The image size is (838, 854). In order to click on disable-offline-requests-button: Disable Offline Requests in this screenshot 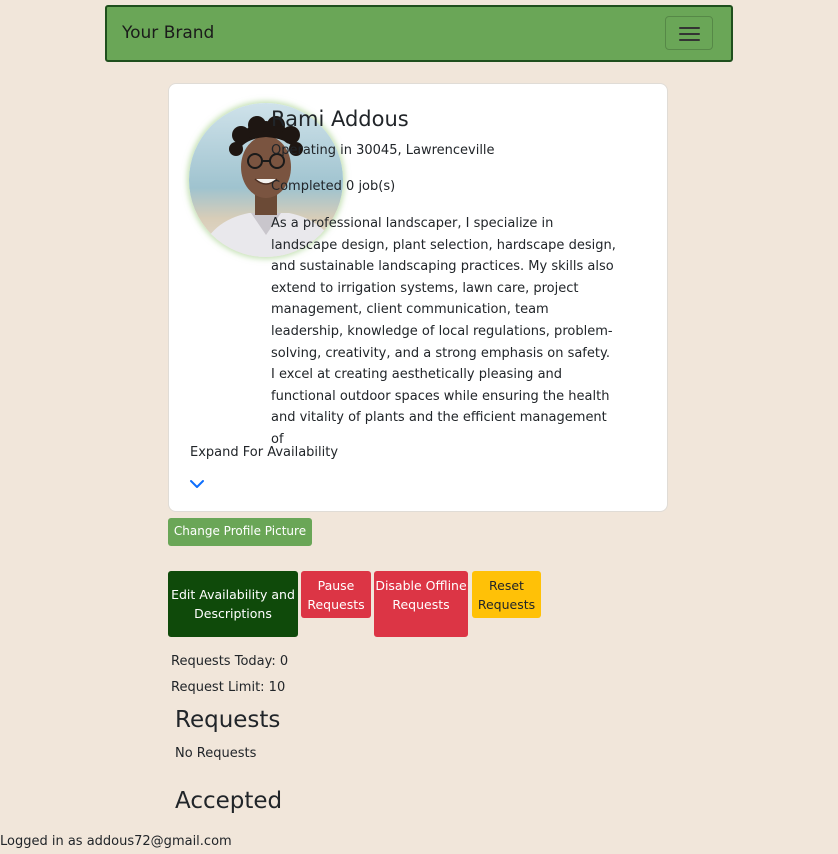, I will do `click(421, 604)`.